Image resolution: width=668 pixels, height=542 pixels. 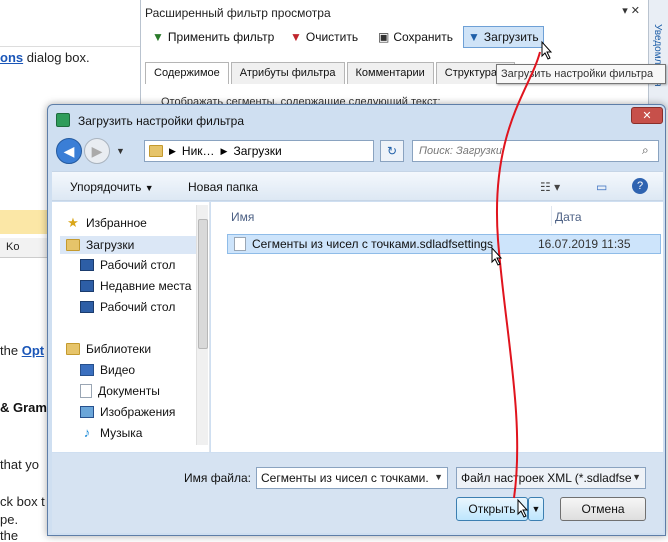 What do you see at coordinates (110, 245) in the screenshot?
I see `nav-downloads-label: Загрузки` at bounding box center [110, 245].